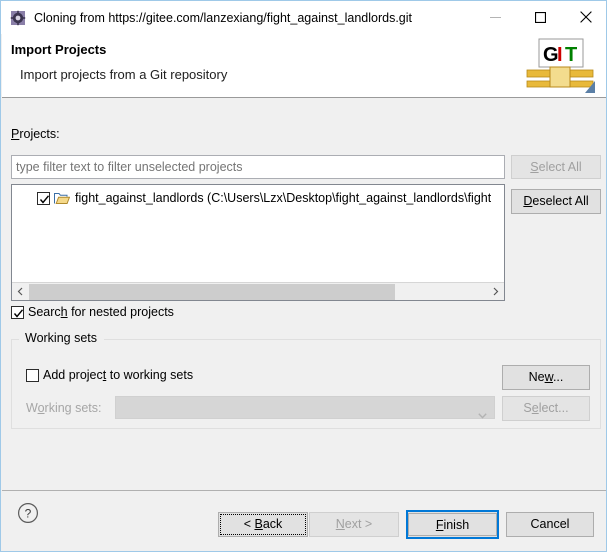 The image size is (607, 552). Describe the element at coordinates (560, 55) in the screenshot. I see `svg-text: I` at that location.